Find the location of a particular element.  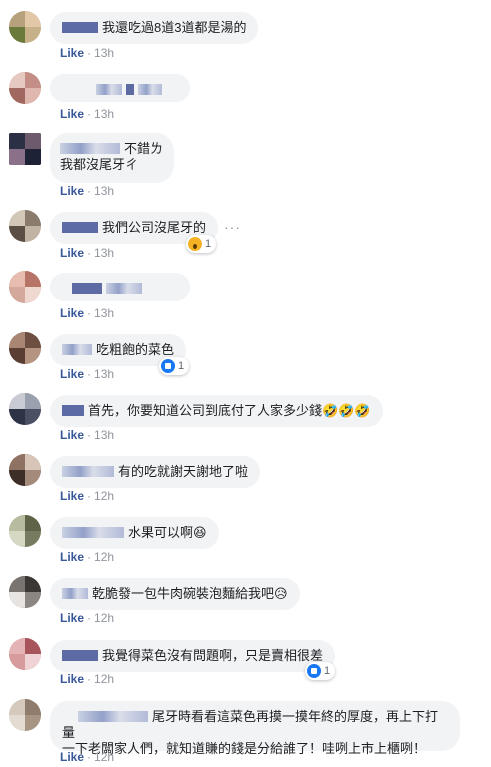

emoji-rofl: 🤣🤣🤣 is located at coordinates (346, 411).